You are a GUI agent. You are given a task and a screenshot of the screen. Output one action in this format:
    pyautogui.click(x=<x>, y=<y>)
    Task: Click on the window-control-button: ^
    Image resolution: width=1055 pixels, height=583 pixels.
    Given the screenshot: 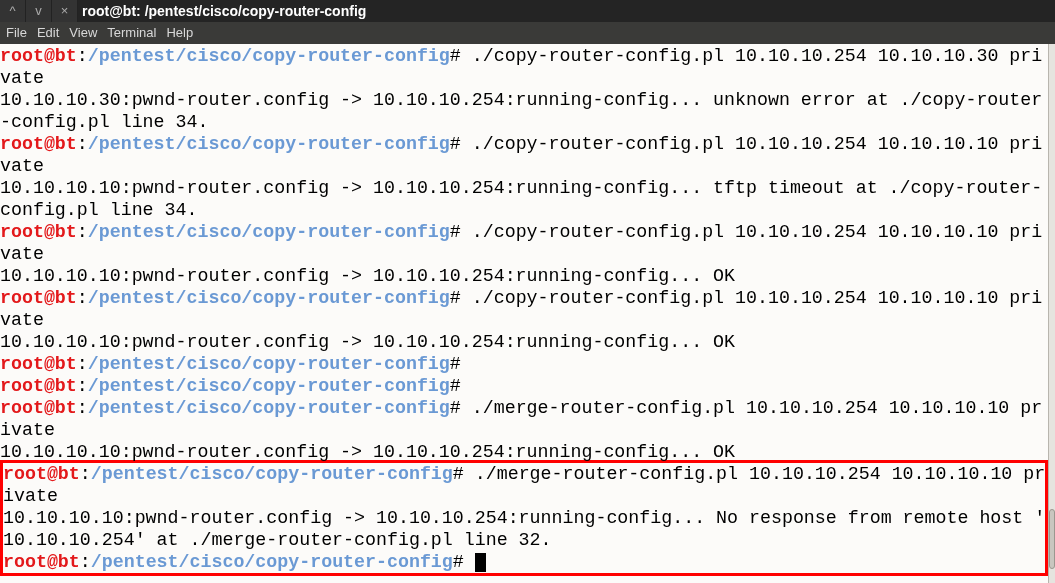 What is the action you would take?
    pyautogui.click(x=13, y=11)
    